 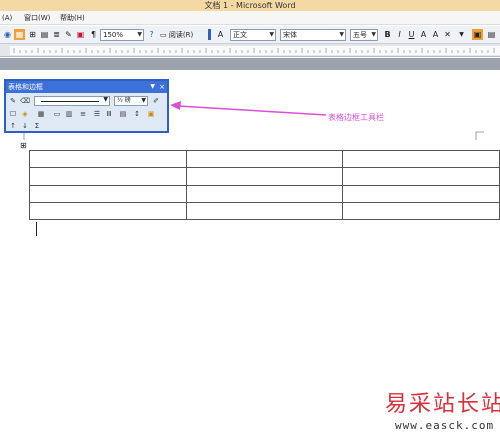 I want to click on menu-item-window: 窗口(W), so click(x=37, y=18).